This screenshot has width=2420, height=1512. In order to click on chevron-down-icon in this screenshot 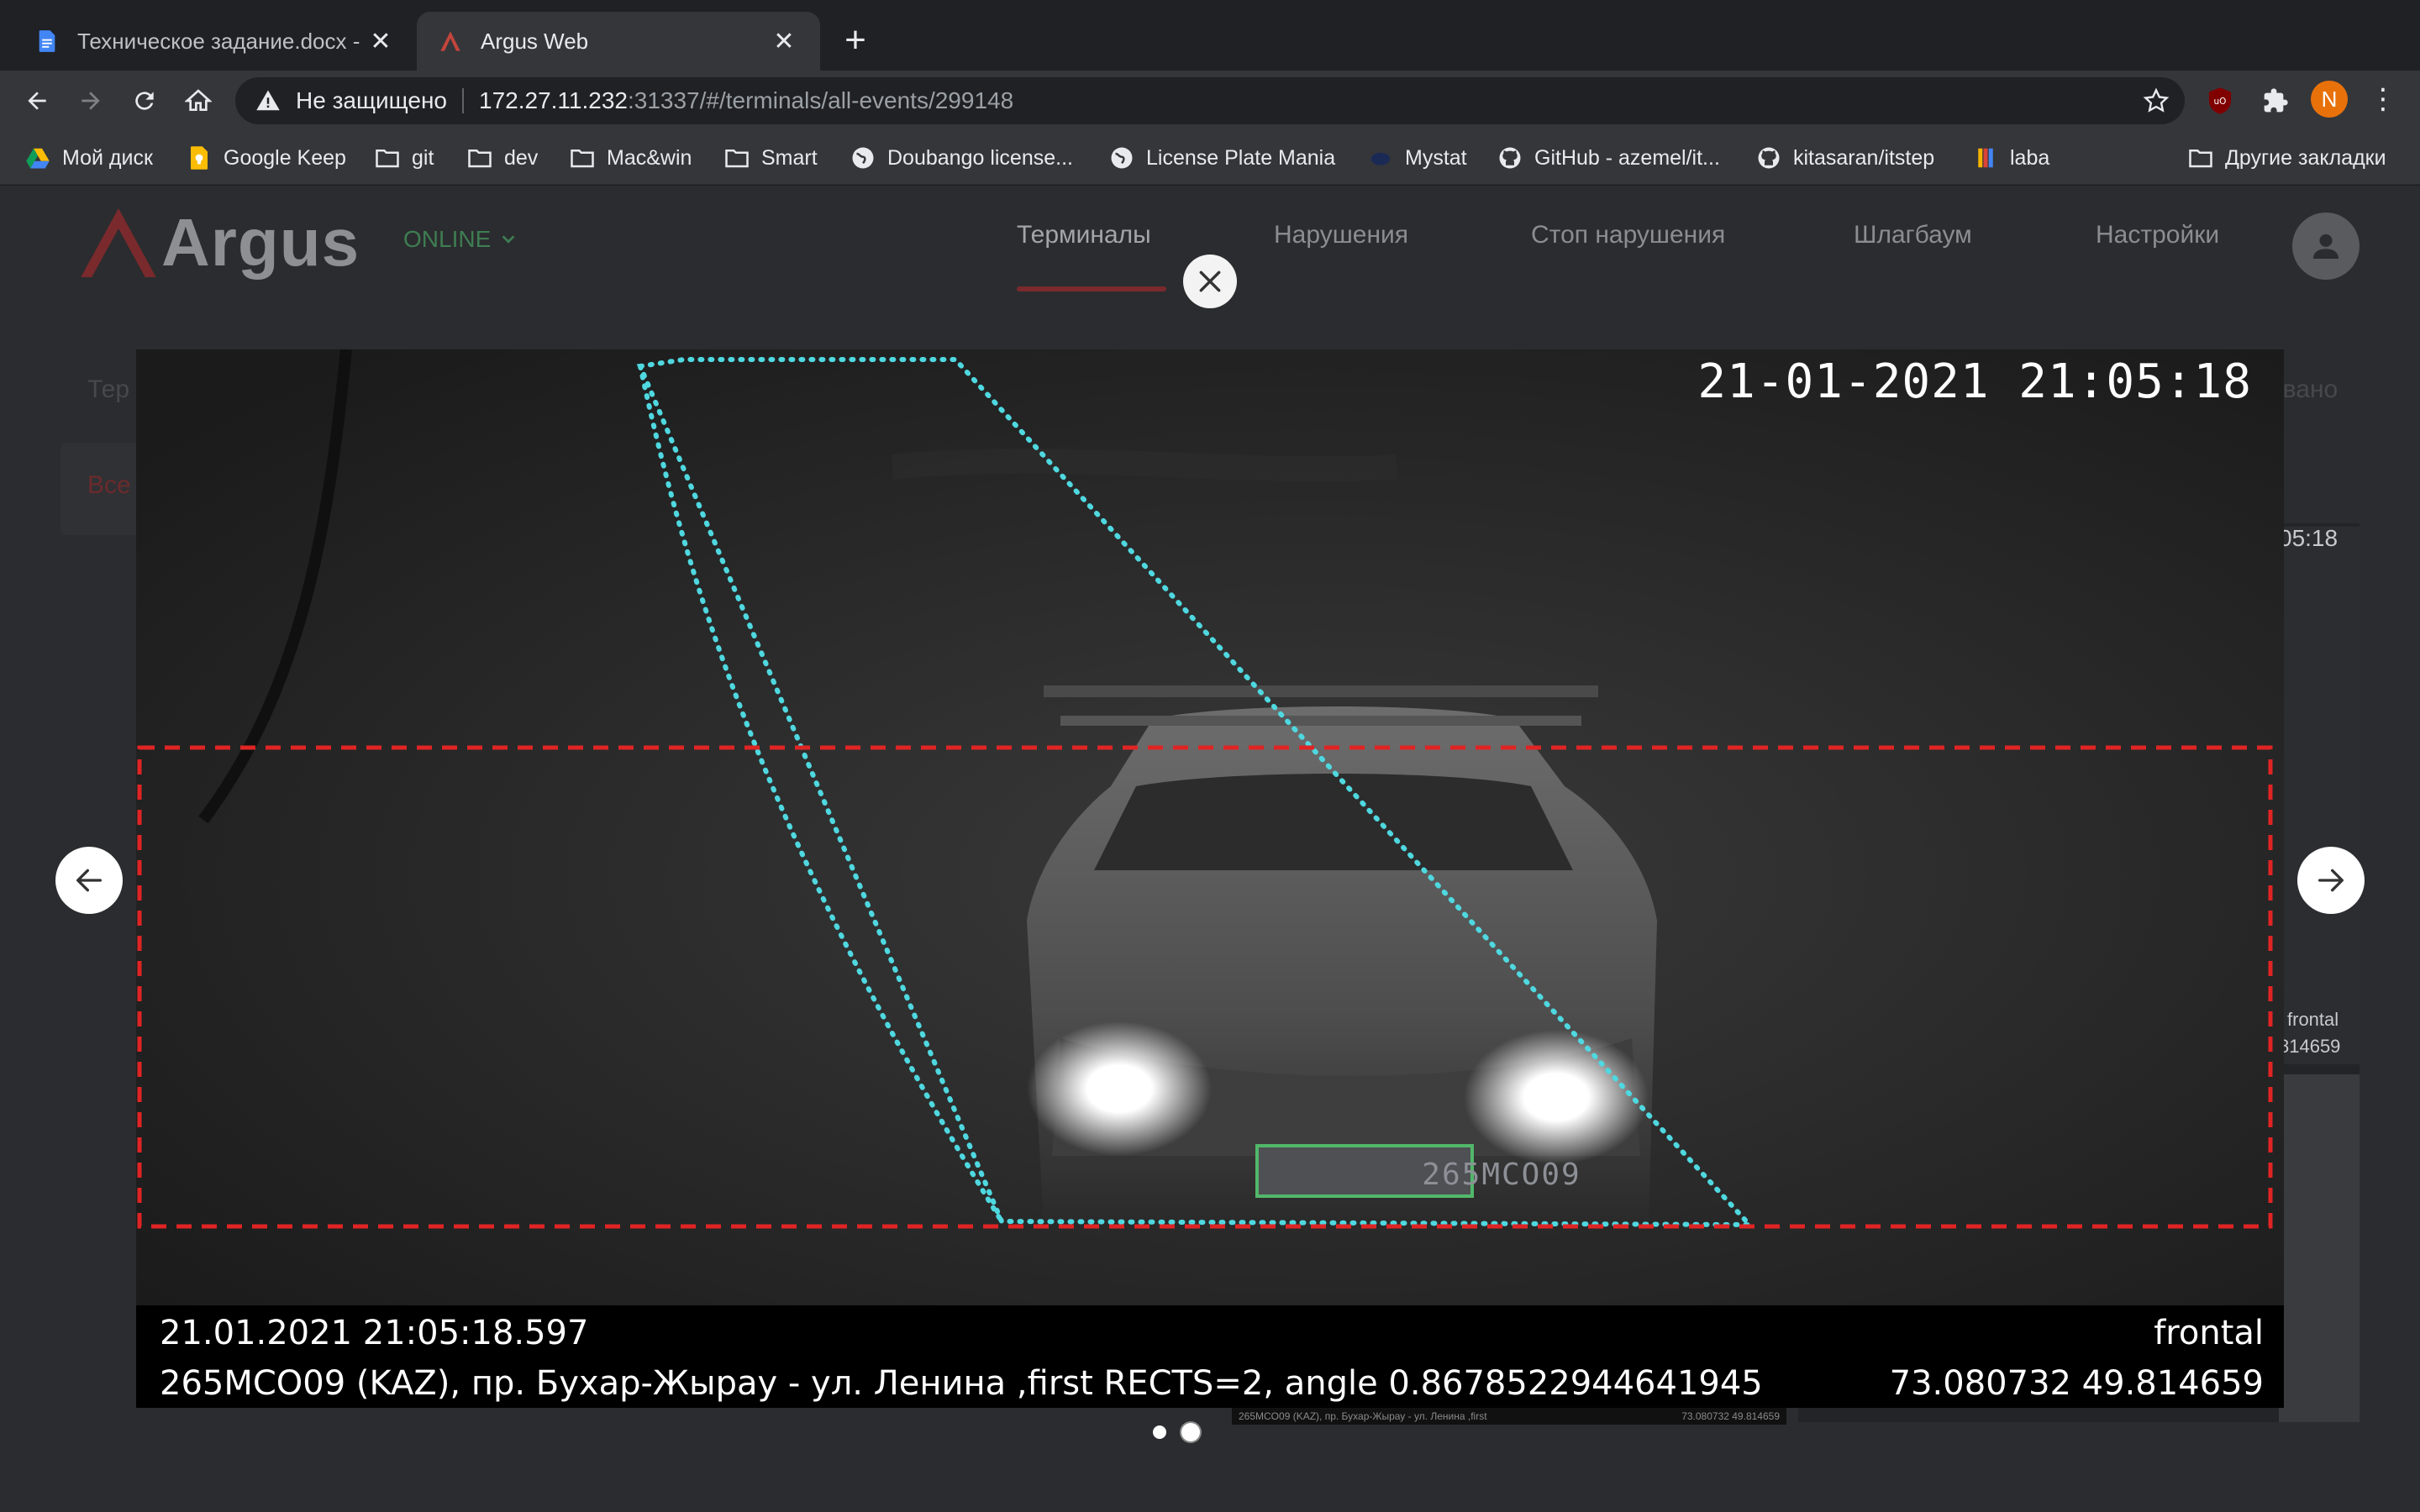, I will do `click(509, 239)`.